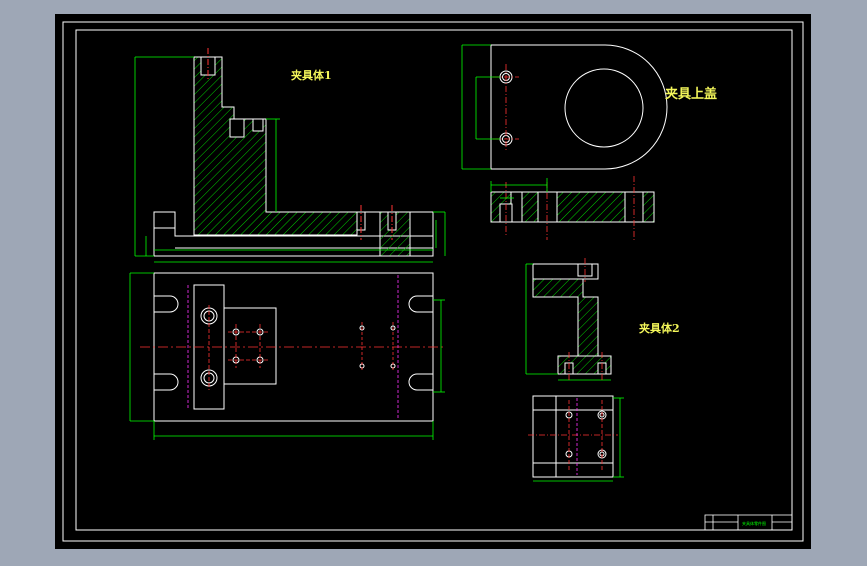 The image size is (867, 566). What do you see at coordinates (659, 328) in the screenshot?
I see `label-body2: 夹具体2` at bounding box center [659, 328].